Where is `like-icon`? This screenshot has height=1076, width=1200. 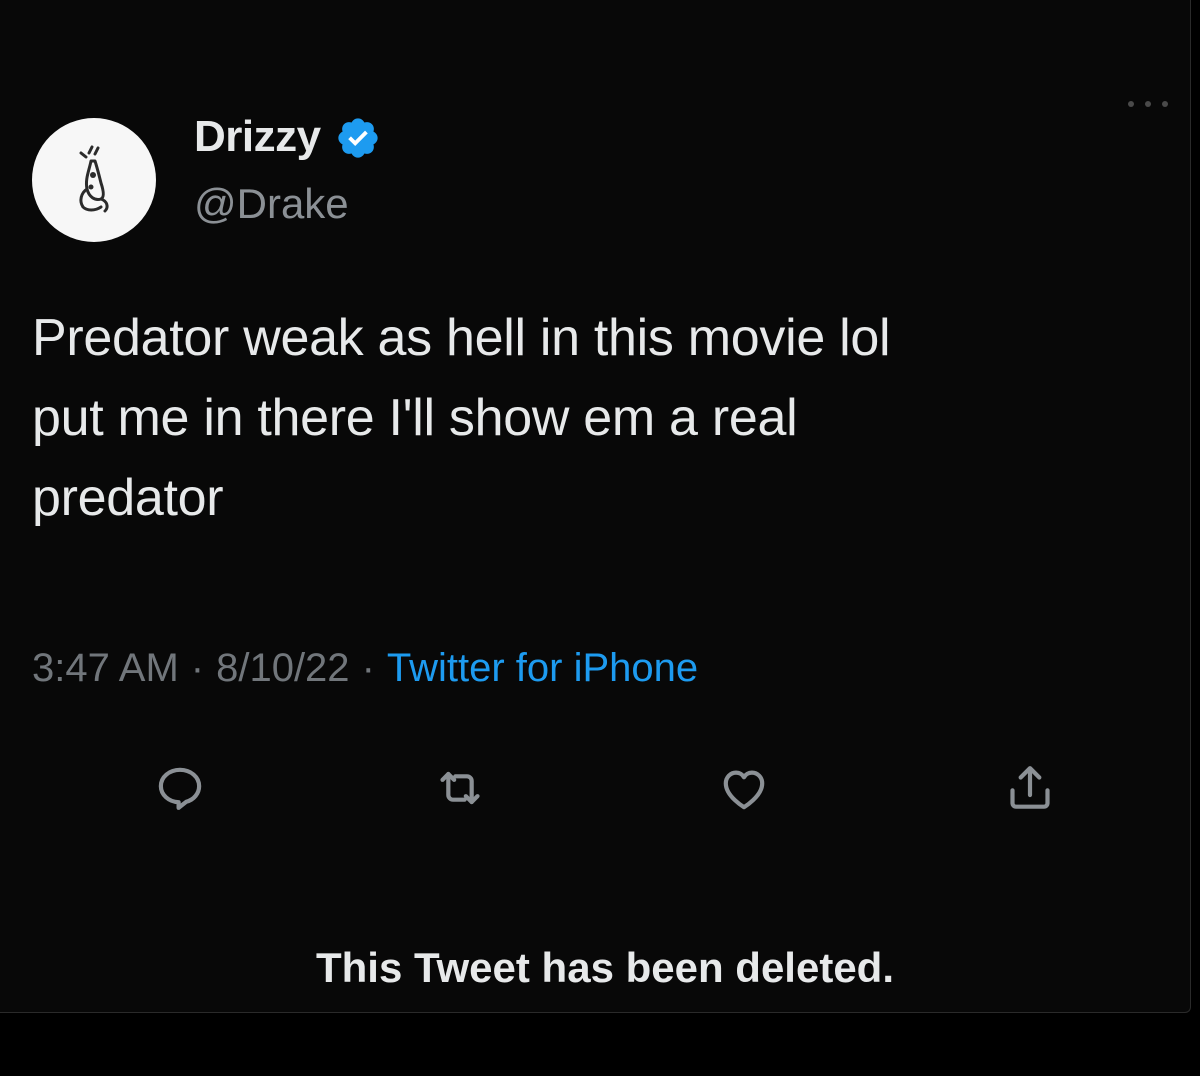
like-icon is located at coordinates (744, 790).